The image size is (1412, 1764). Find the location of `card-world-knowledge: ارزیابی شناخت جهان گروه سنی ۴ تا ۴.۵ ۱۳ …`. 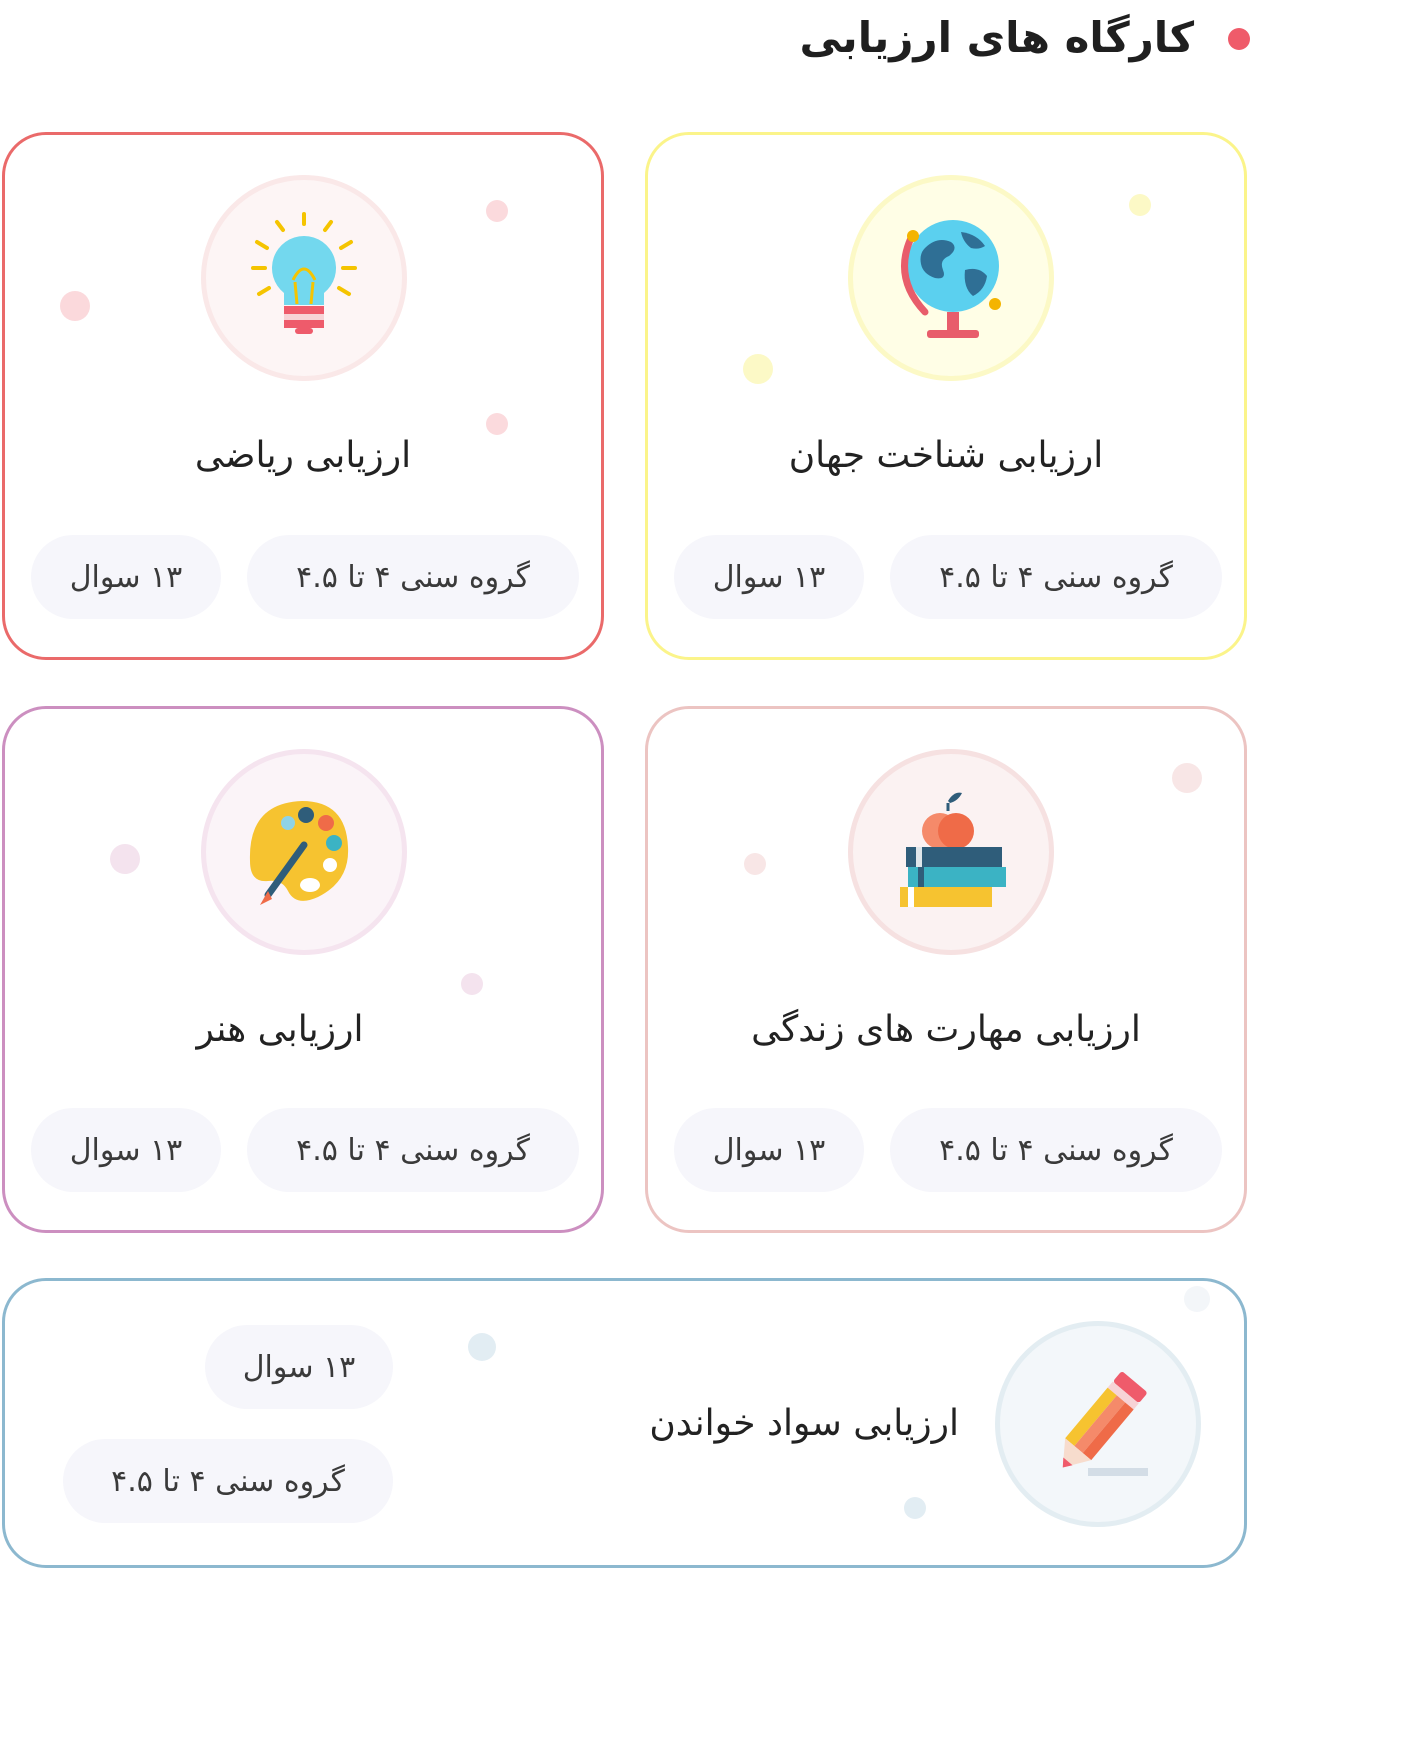

card-world-knowledge: ارزیابی شناخت جهان گروه سنی ۴ تا ۴.۵ ۱۳ … is located at coordinates (946, 396).